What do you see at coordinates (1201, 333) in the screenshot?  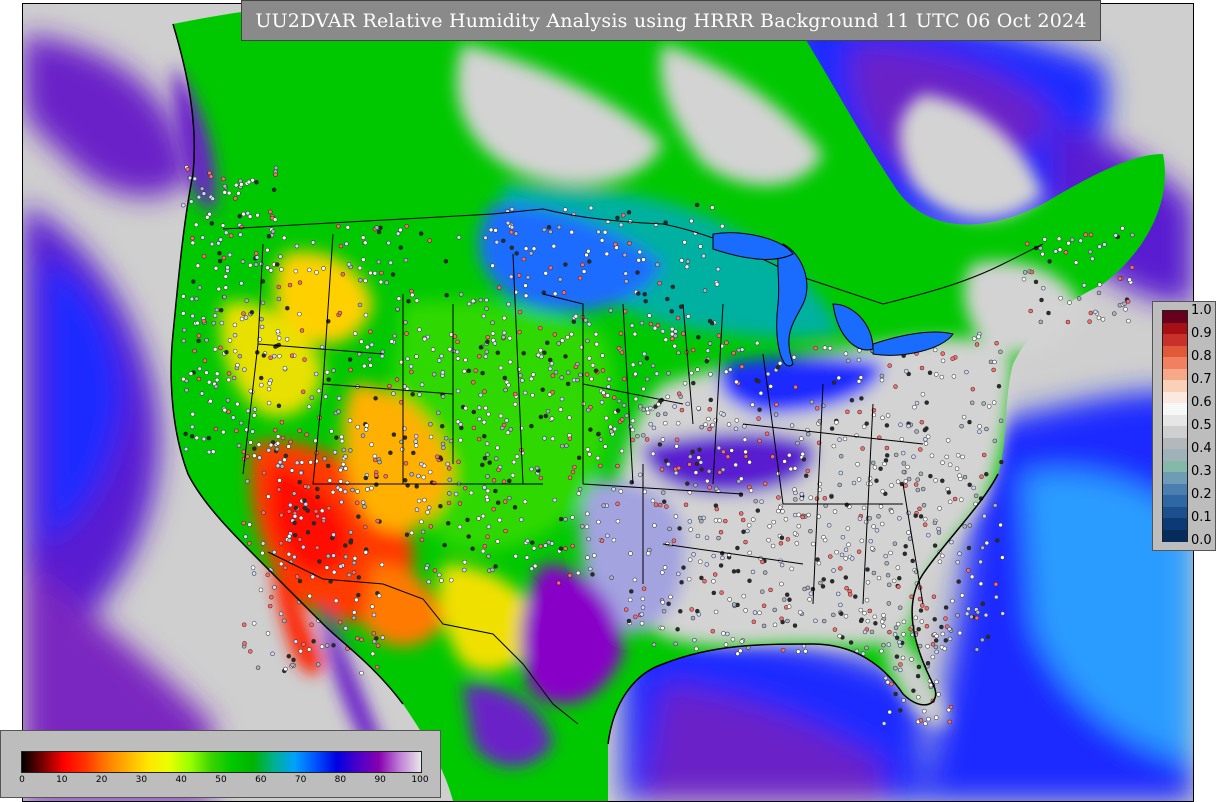 I see `right-colorbar-tick: 0.9` at bounding box center [1201, 333].